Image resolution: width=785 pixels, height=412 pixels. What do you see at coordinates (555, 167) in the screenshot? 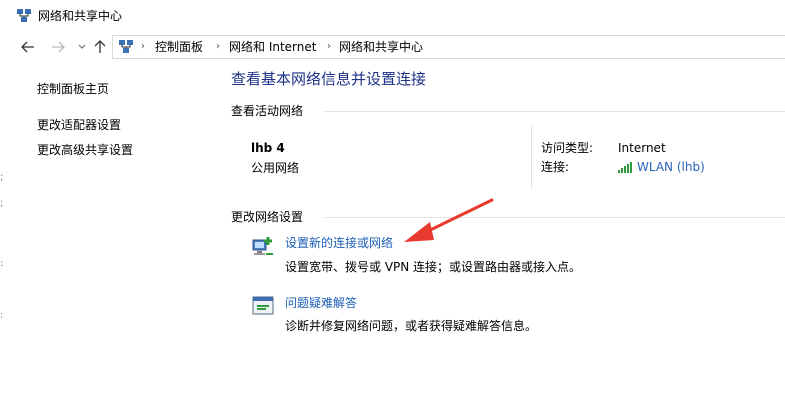
I see `connection-label: 连接:` at bounding box center [555, 167].